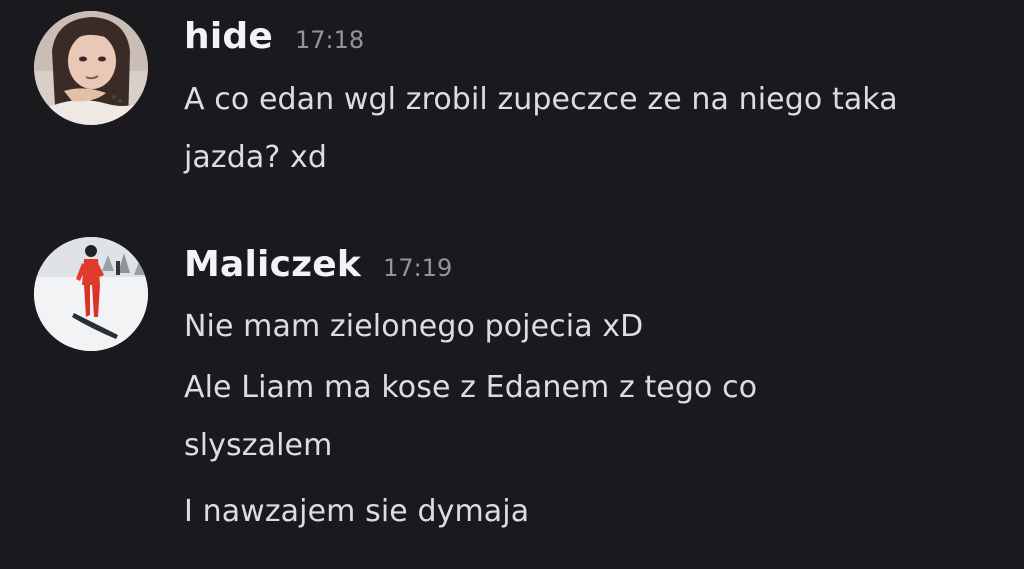  I want to click on message-header: Maliczek 17:19, so click(318, 264).